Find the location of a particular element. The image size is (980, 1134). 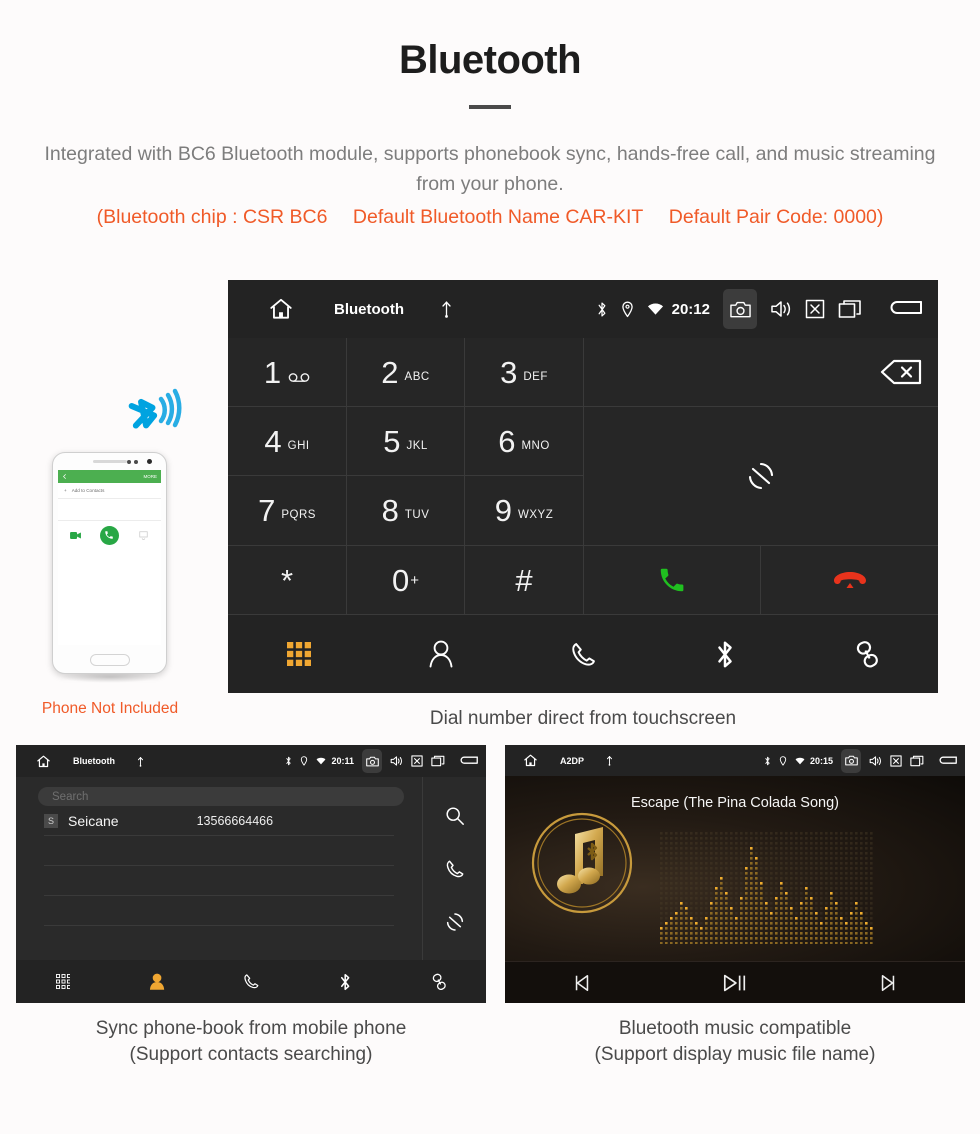

phonebook-bottom-nav is located at coordinates (251, 981).